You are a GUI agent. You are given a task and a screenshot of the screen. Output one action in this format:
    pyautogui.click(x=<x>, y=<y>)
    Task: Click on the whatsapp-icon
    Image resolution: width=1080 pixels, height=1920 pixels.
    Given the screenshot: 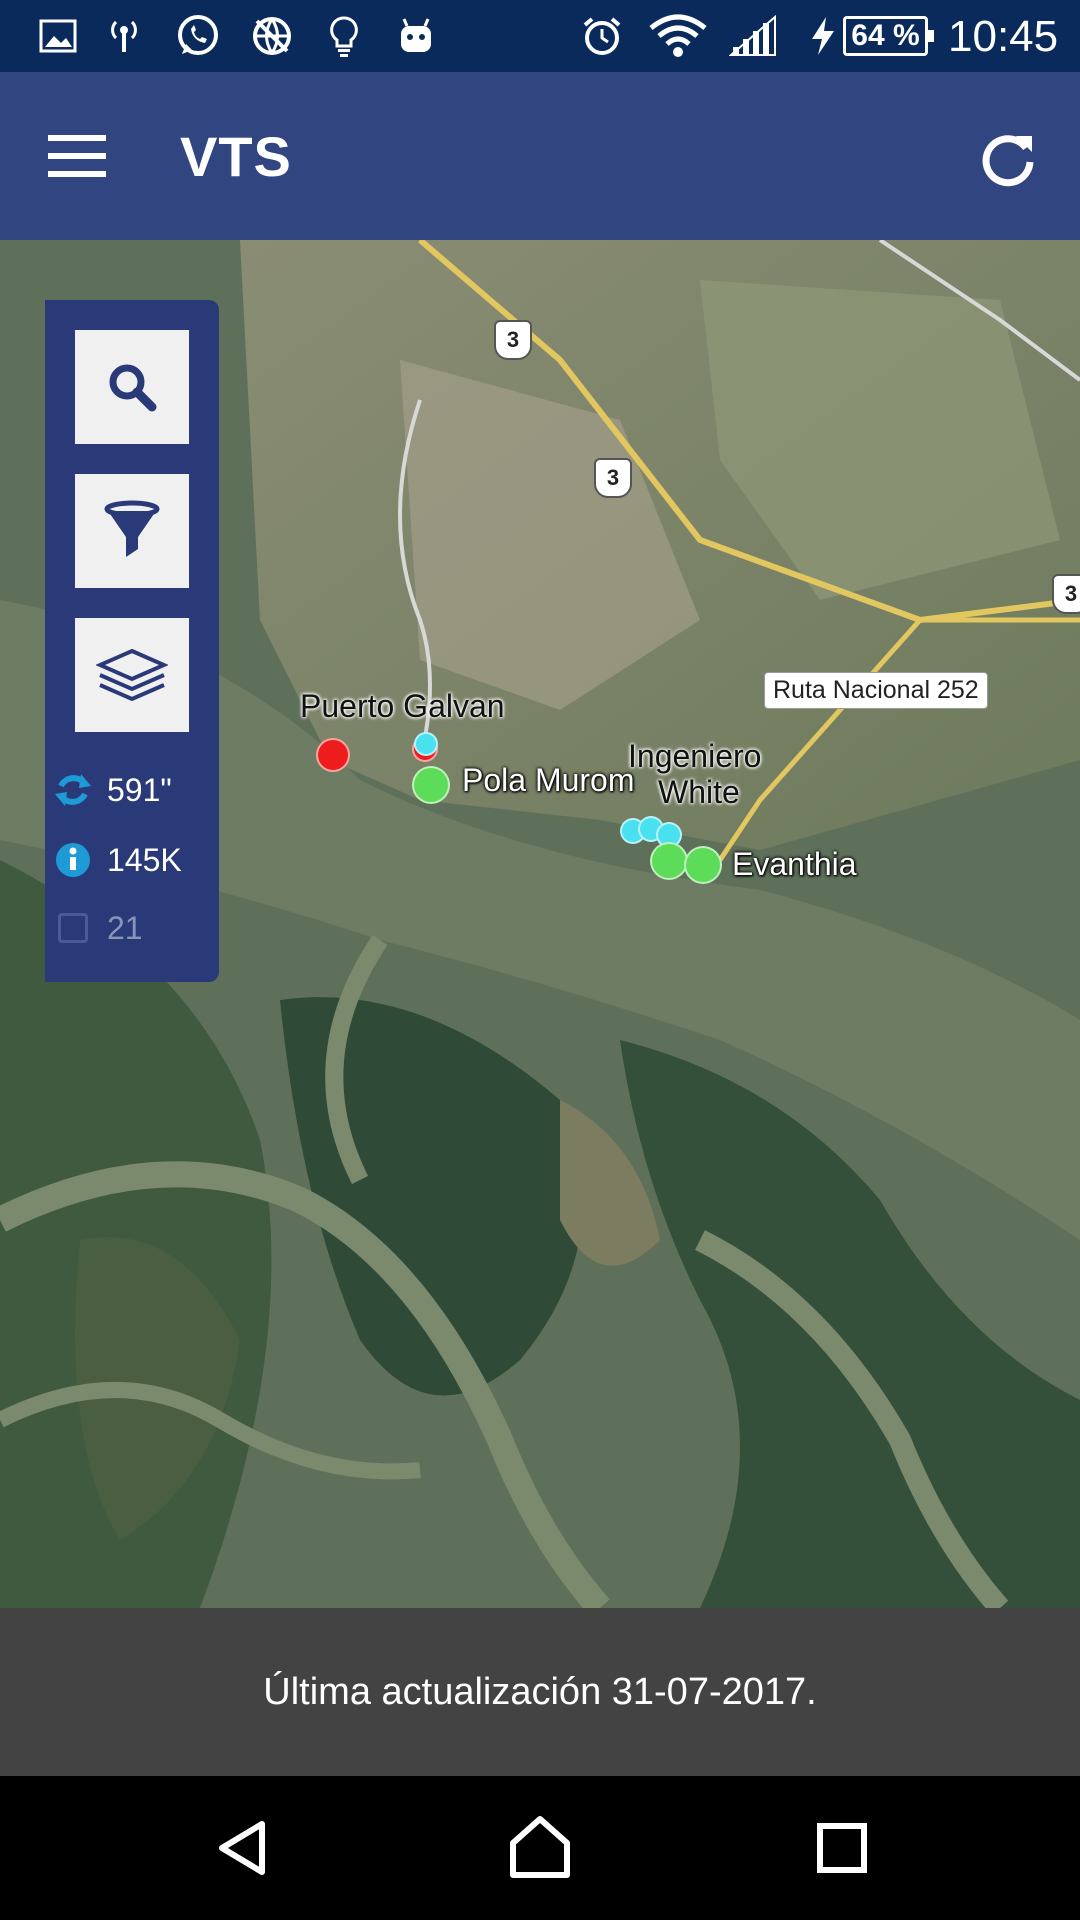 What is the action you would take?
    pyautogui.click(x=198, y=36)
    